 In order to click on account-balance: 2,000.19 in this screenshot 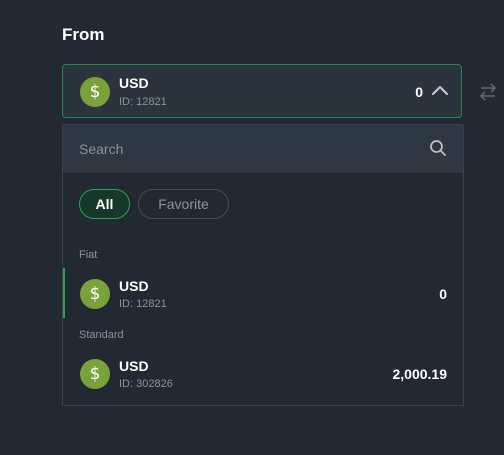, I will do `click(420, 374)`.